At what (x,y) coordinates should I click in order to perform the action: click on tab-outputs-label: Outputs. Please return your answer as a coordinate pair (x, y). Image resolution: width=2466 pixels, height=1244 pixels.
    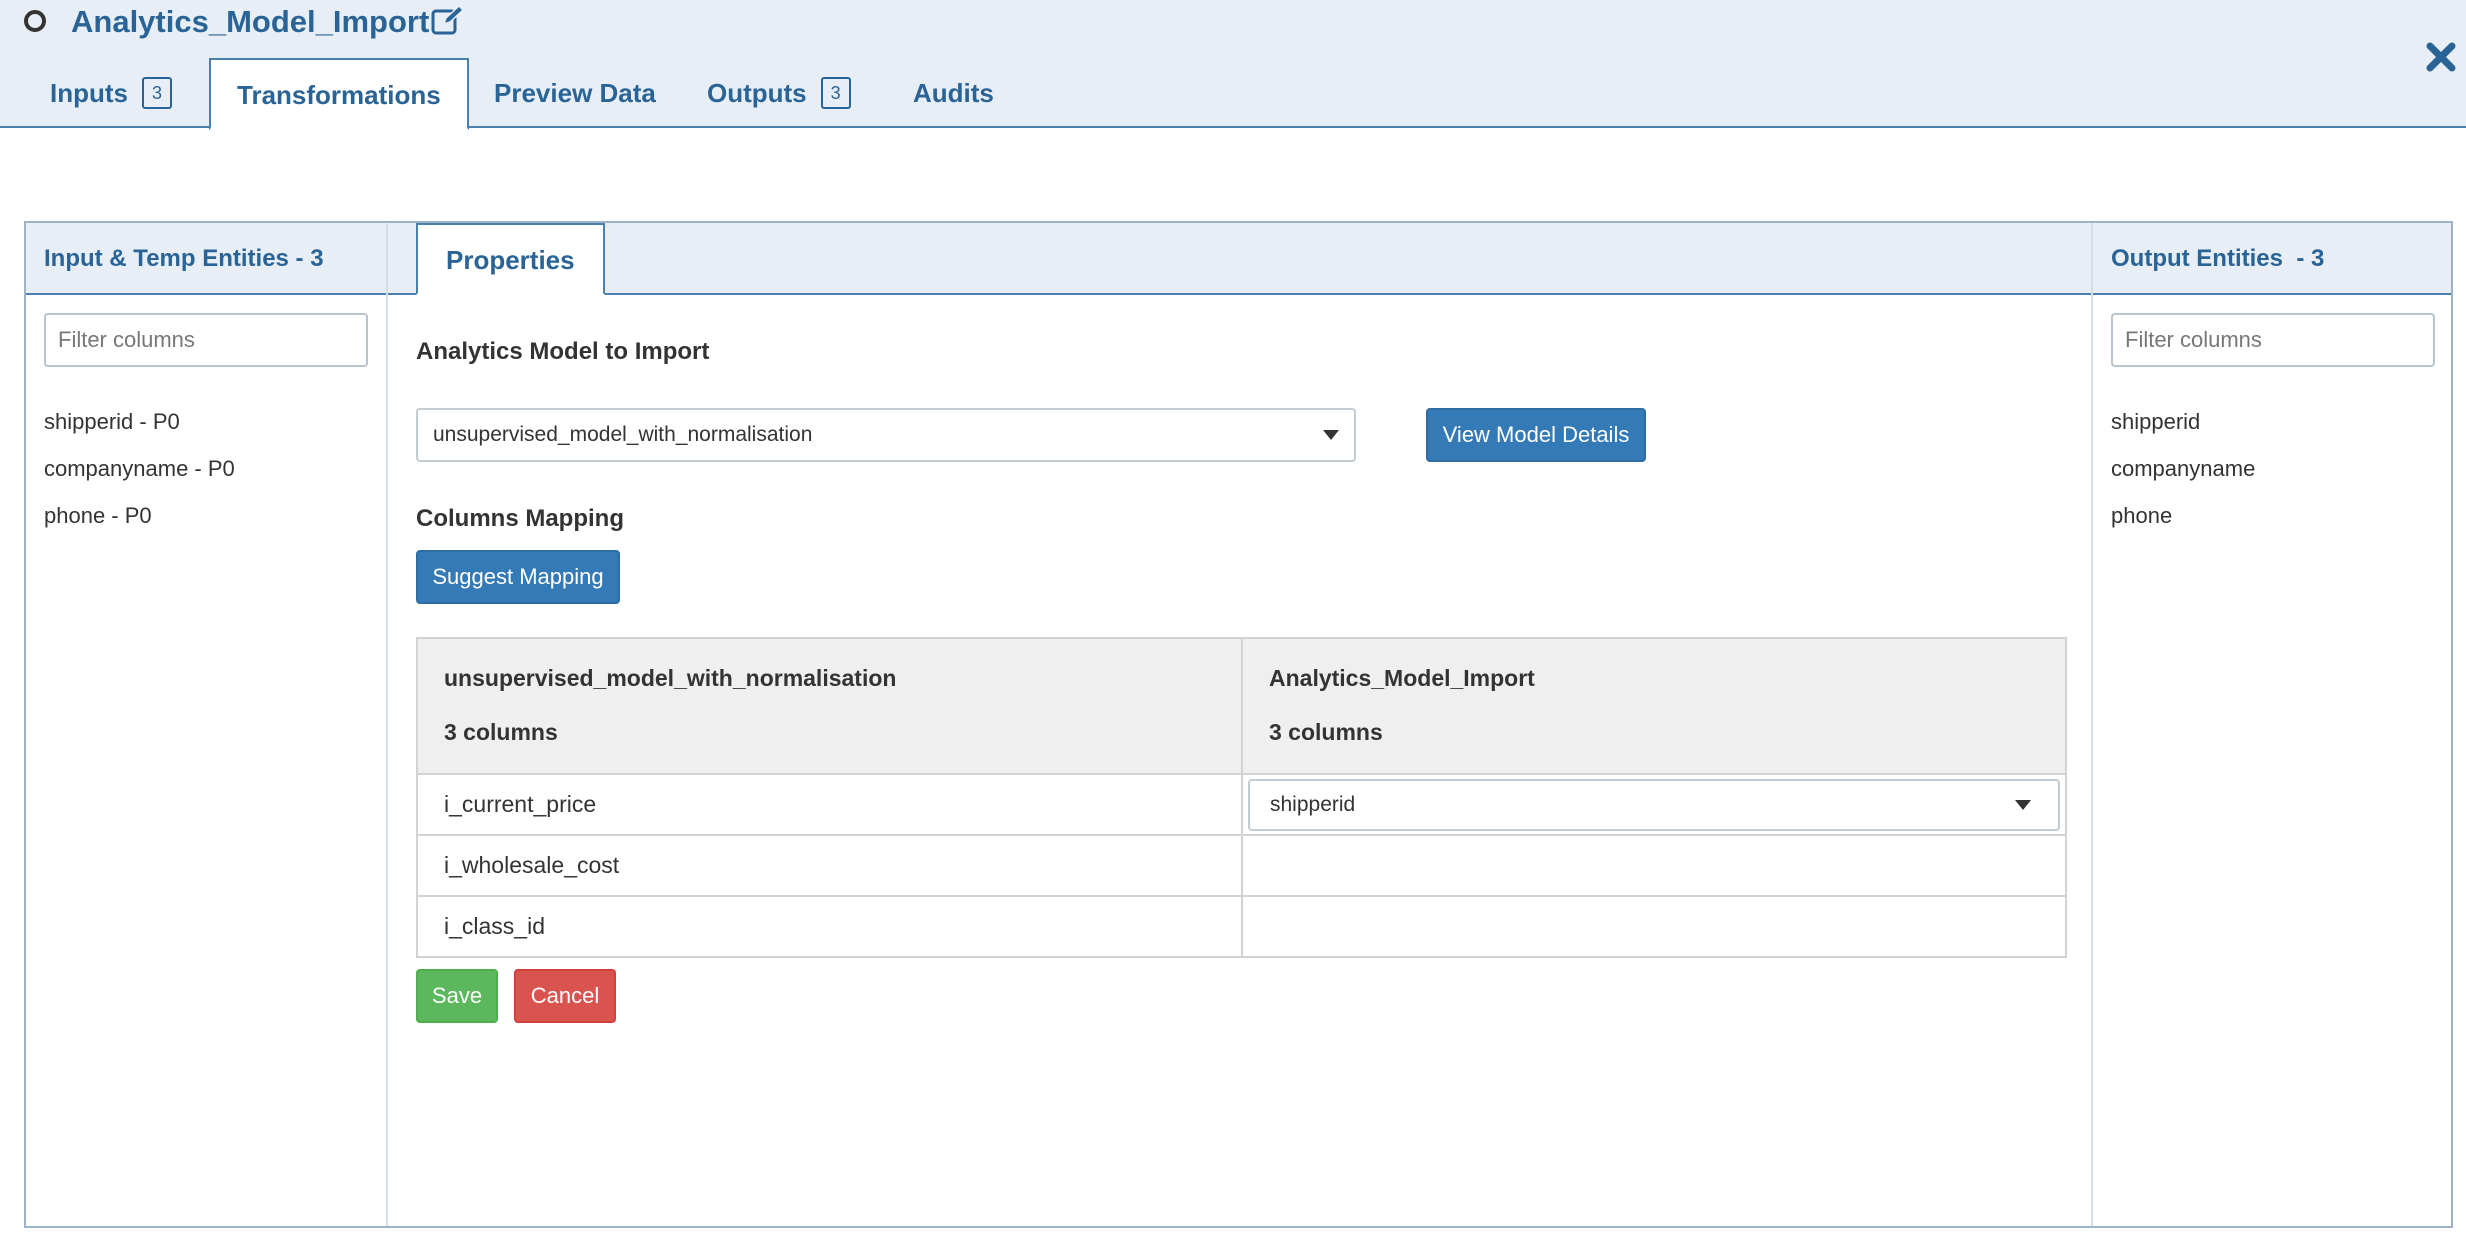
    Looking at the image, I should click on (757, 93).